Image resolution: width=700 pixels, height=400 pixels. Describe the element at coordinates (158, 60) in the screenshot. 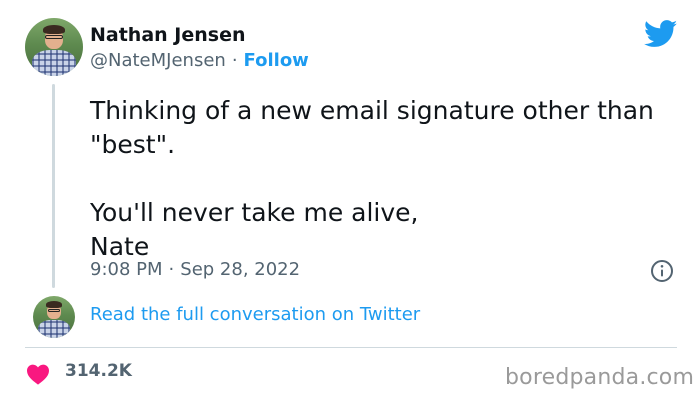

I see `author-handle: @NateMJensen` at that location.